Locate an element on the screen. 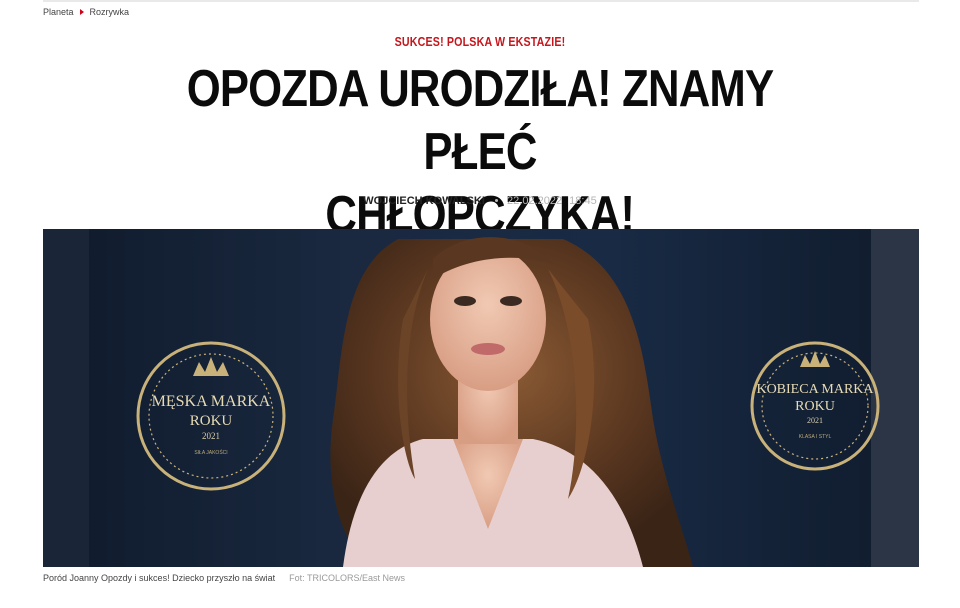 This screenshot has width=960, height=608. author-name: WOJCIECH KOWALSKI is located at coordinates (424, 201).